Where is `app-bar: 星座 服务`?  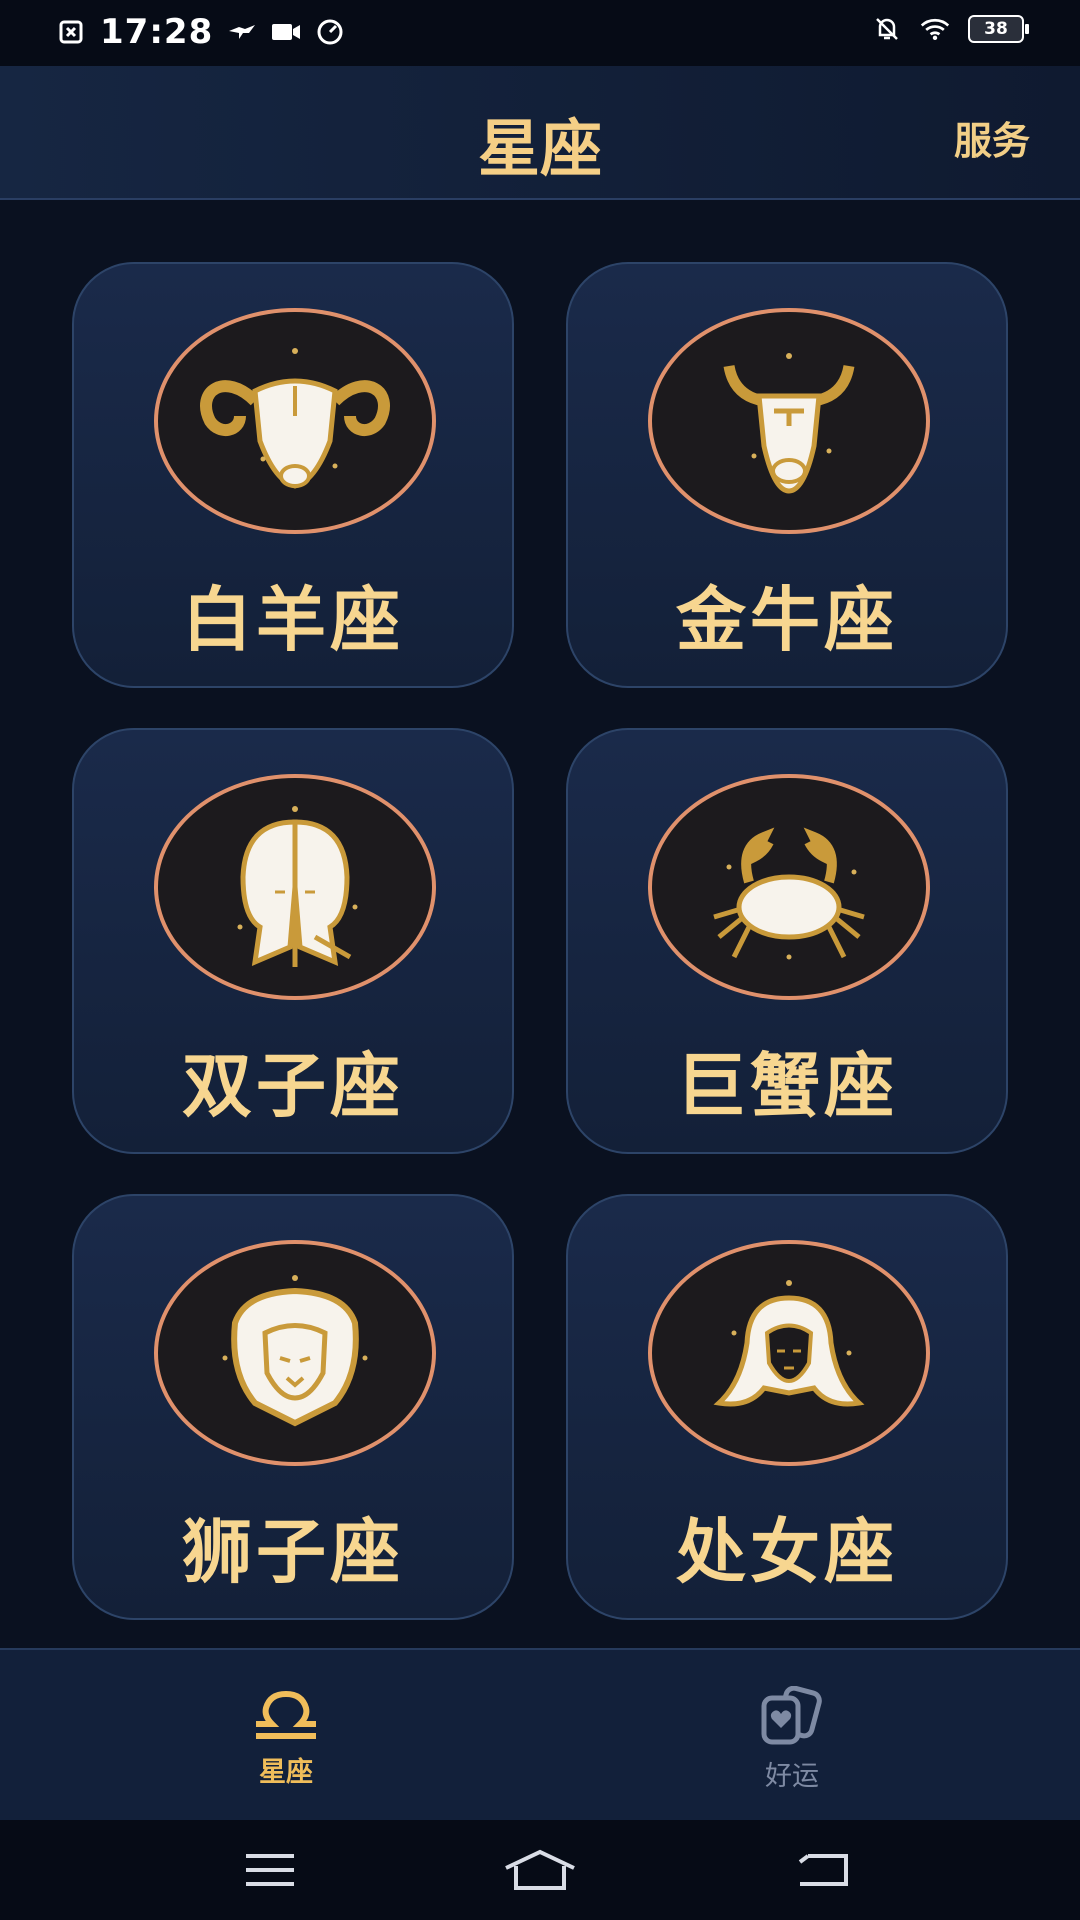
app-bar: 星座 服务 is located at coordinates (540, 133).